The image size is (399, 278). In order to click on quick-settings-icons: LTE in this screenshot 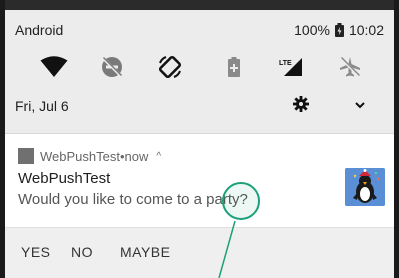, I will do `click(199, 67)`.